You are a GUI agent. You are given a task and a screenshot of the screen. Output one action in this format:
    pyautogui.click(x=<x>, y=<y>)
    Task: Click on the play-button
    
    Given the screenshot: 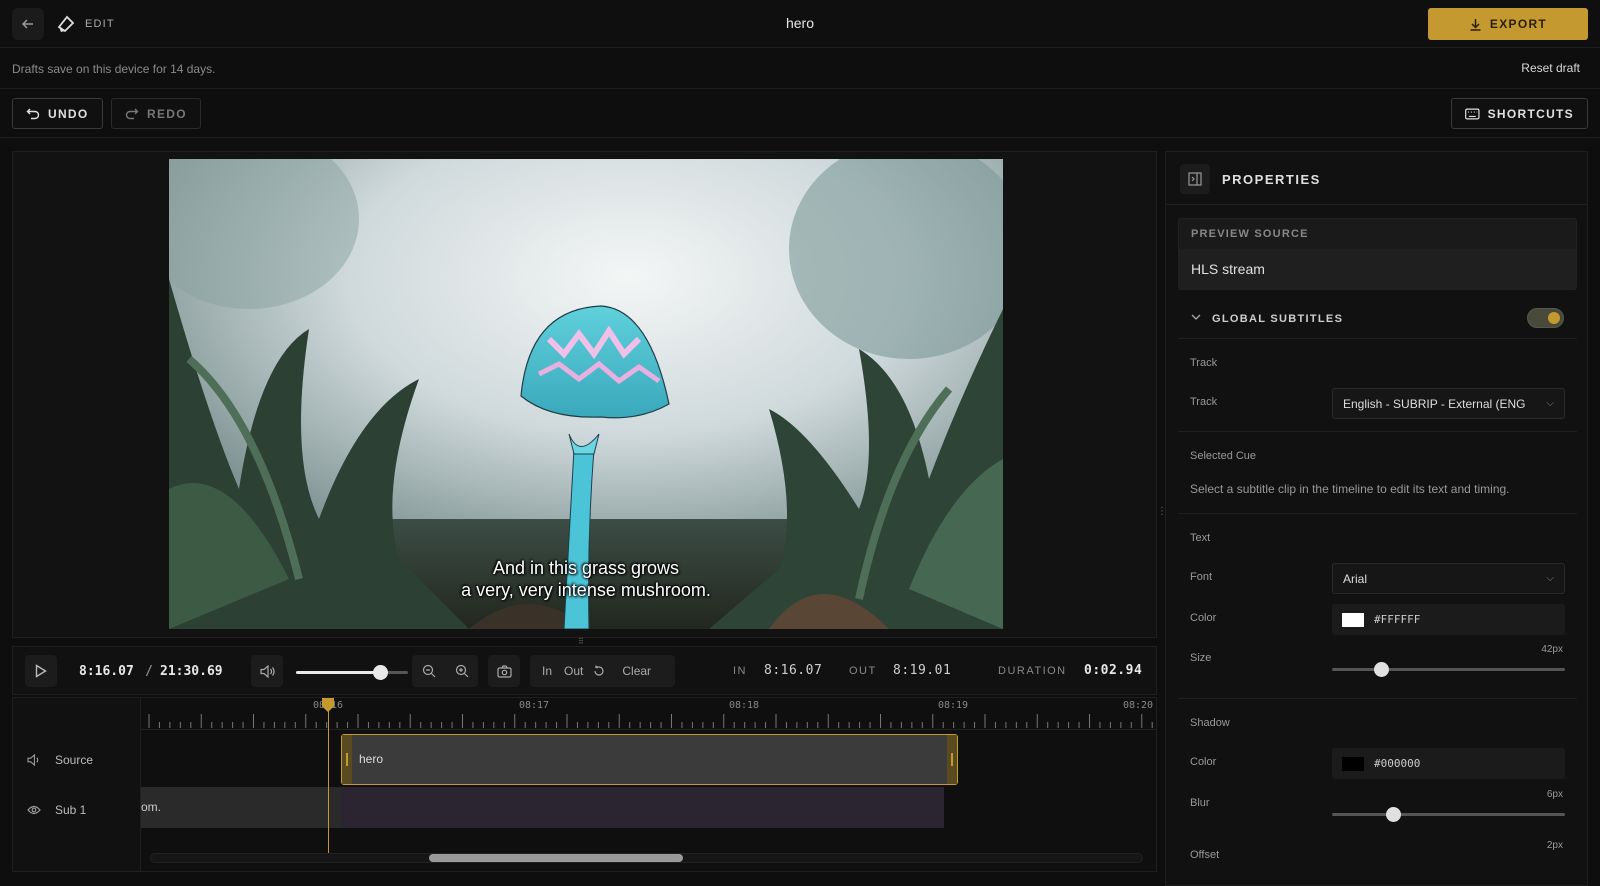 What is the action you would take?
    pyautogui.click(x=41, y=671)
    